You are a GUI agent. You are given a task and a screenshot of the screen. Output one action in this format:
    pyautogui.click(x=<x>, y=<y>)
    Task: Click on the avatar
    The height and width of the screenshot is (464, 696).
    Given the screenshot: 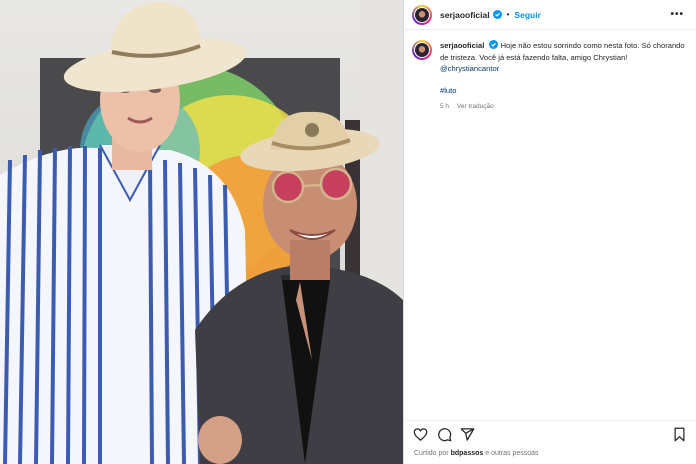 What is the action you would take?
    pyautogui.click(x=422, y=14)
    